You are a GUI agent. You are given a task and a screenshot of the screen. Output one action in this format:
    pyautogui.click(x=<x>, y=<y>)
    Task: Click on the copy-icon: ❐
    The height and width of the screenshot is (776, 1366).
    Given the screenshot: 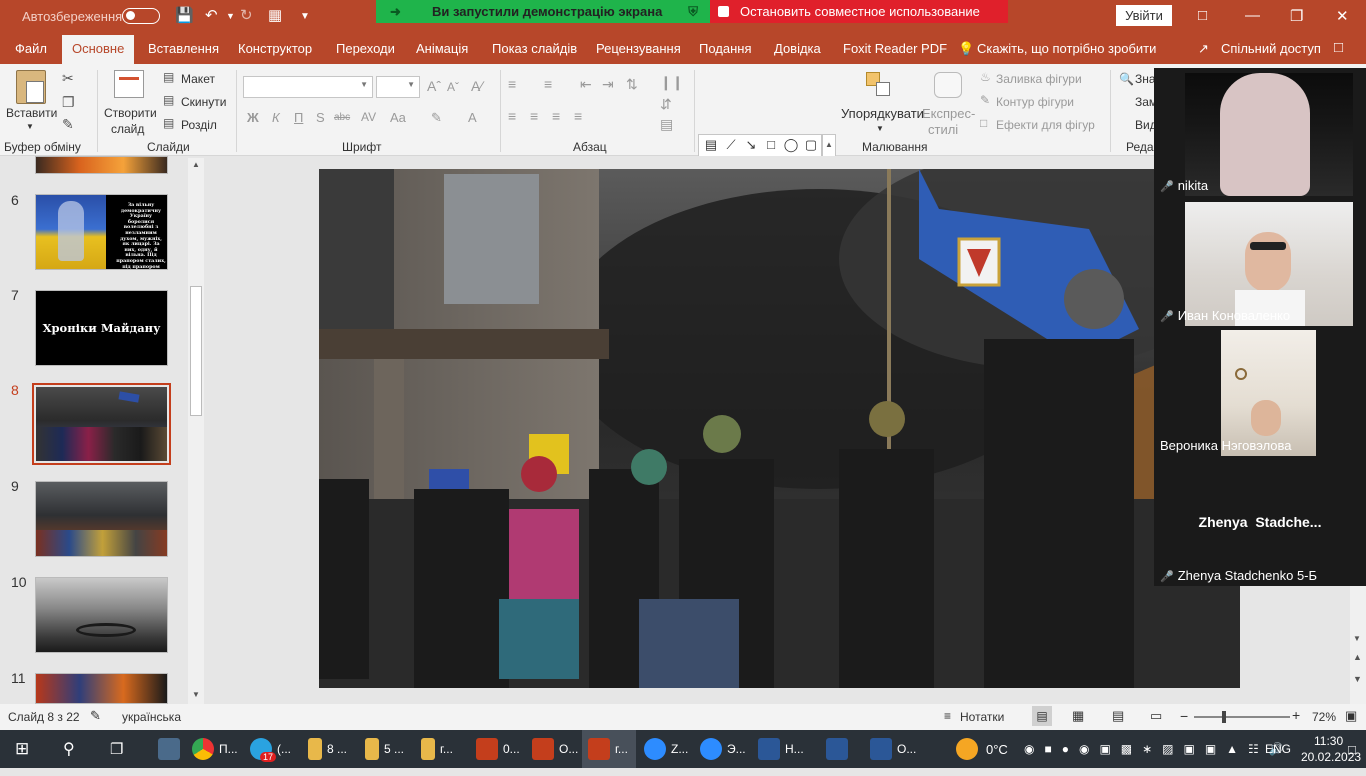 What is the action you would take?
    pyautogui.click(x=68, y=102)
    